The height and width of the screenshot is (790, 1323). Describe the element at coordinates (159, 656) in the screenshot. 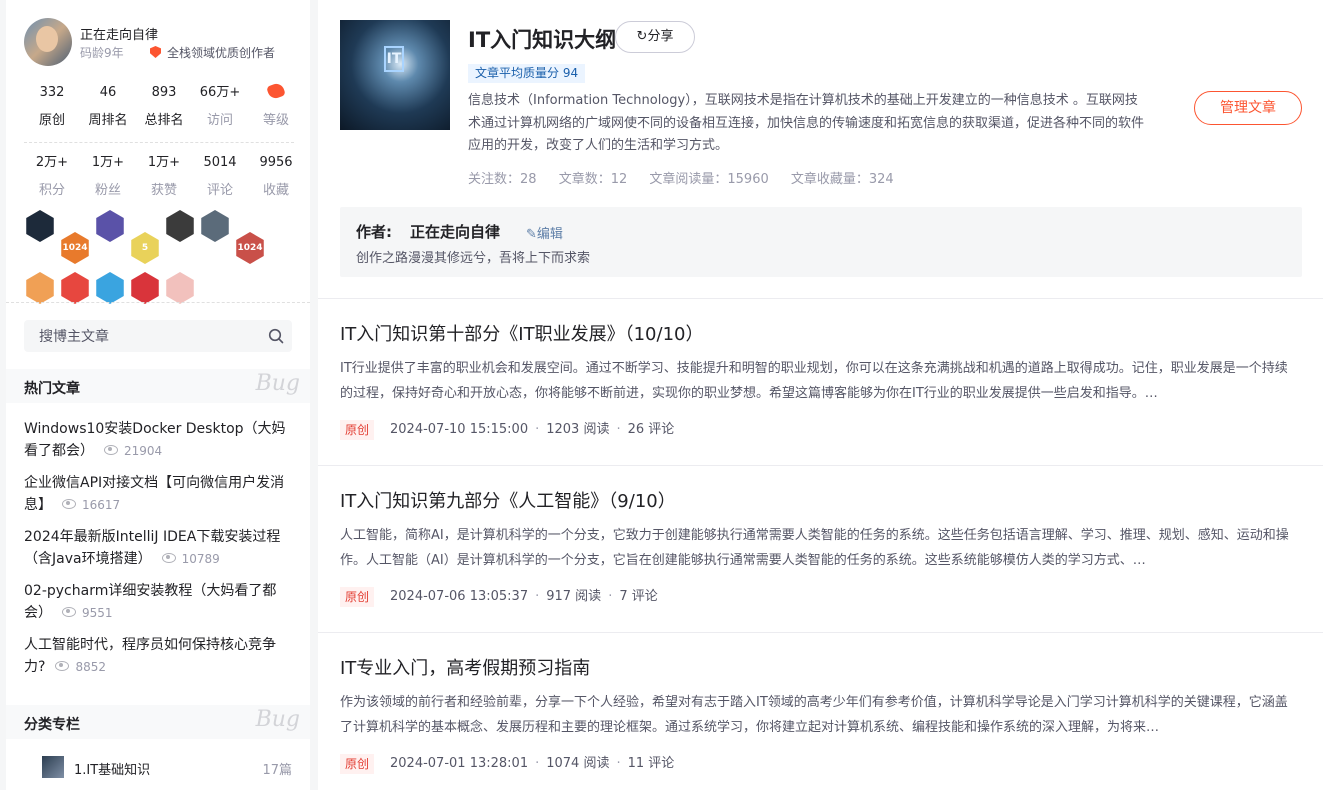

I see `hot-article-item: 人工智能时代，程序员如何保持核心竞争力? 8852` at that location.